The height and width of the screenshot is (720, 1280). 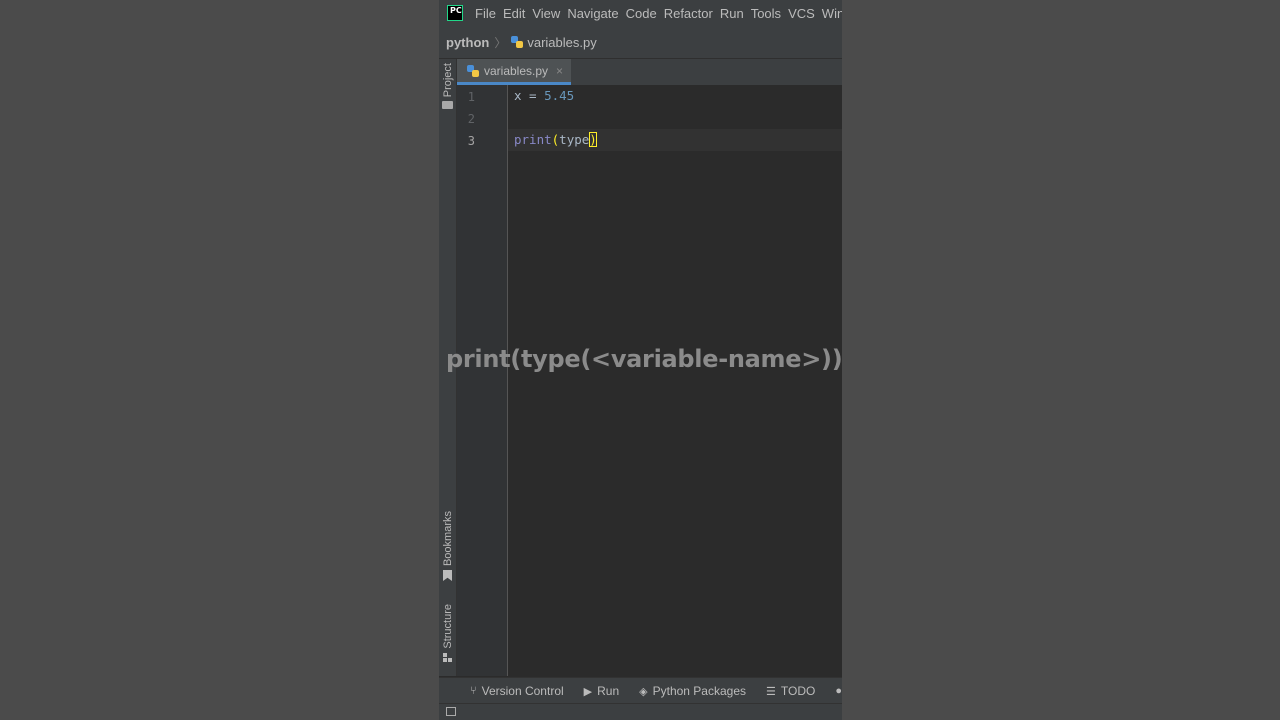 I want to click on menu-refactor: Refactor, so click(x=688, y=13).